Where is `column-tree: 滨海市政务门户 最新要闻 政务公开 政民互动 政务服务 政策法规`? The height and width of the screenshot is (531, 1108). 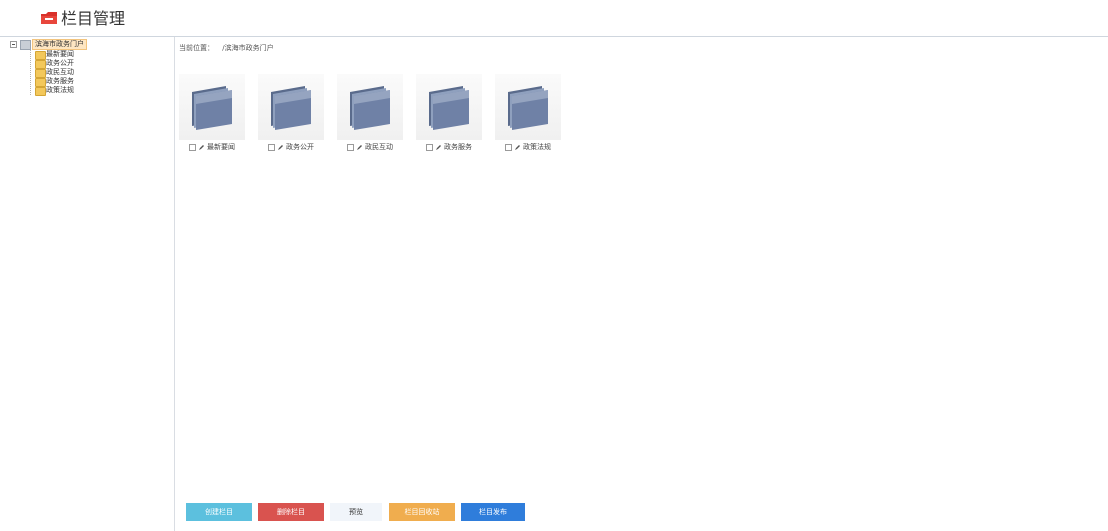
column-tree: 滨海市政务门户 最新要闻 政务公开 政民互动 政务服务 政策法规 is located at coordinates (48, 67).